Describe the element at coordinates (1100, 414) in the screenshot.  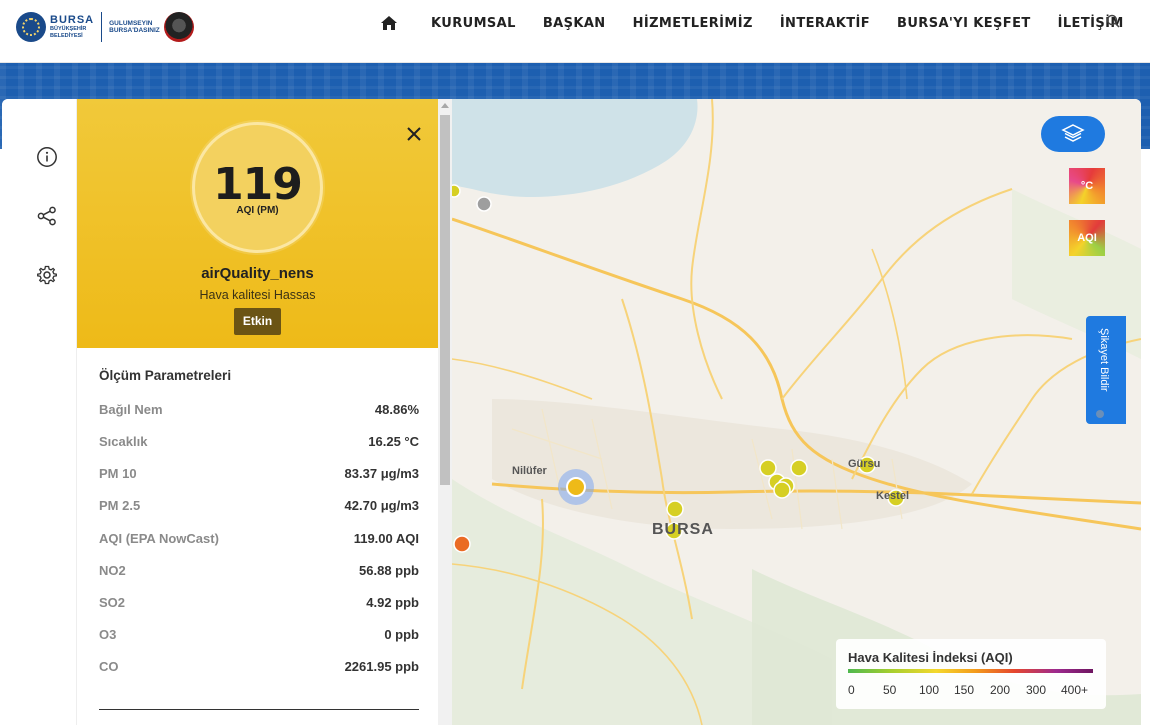
I see `complaint-indicator` at that location.